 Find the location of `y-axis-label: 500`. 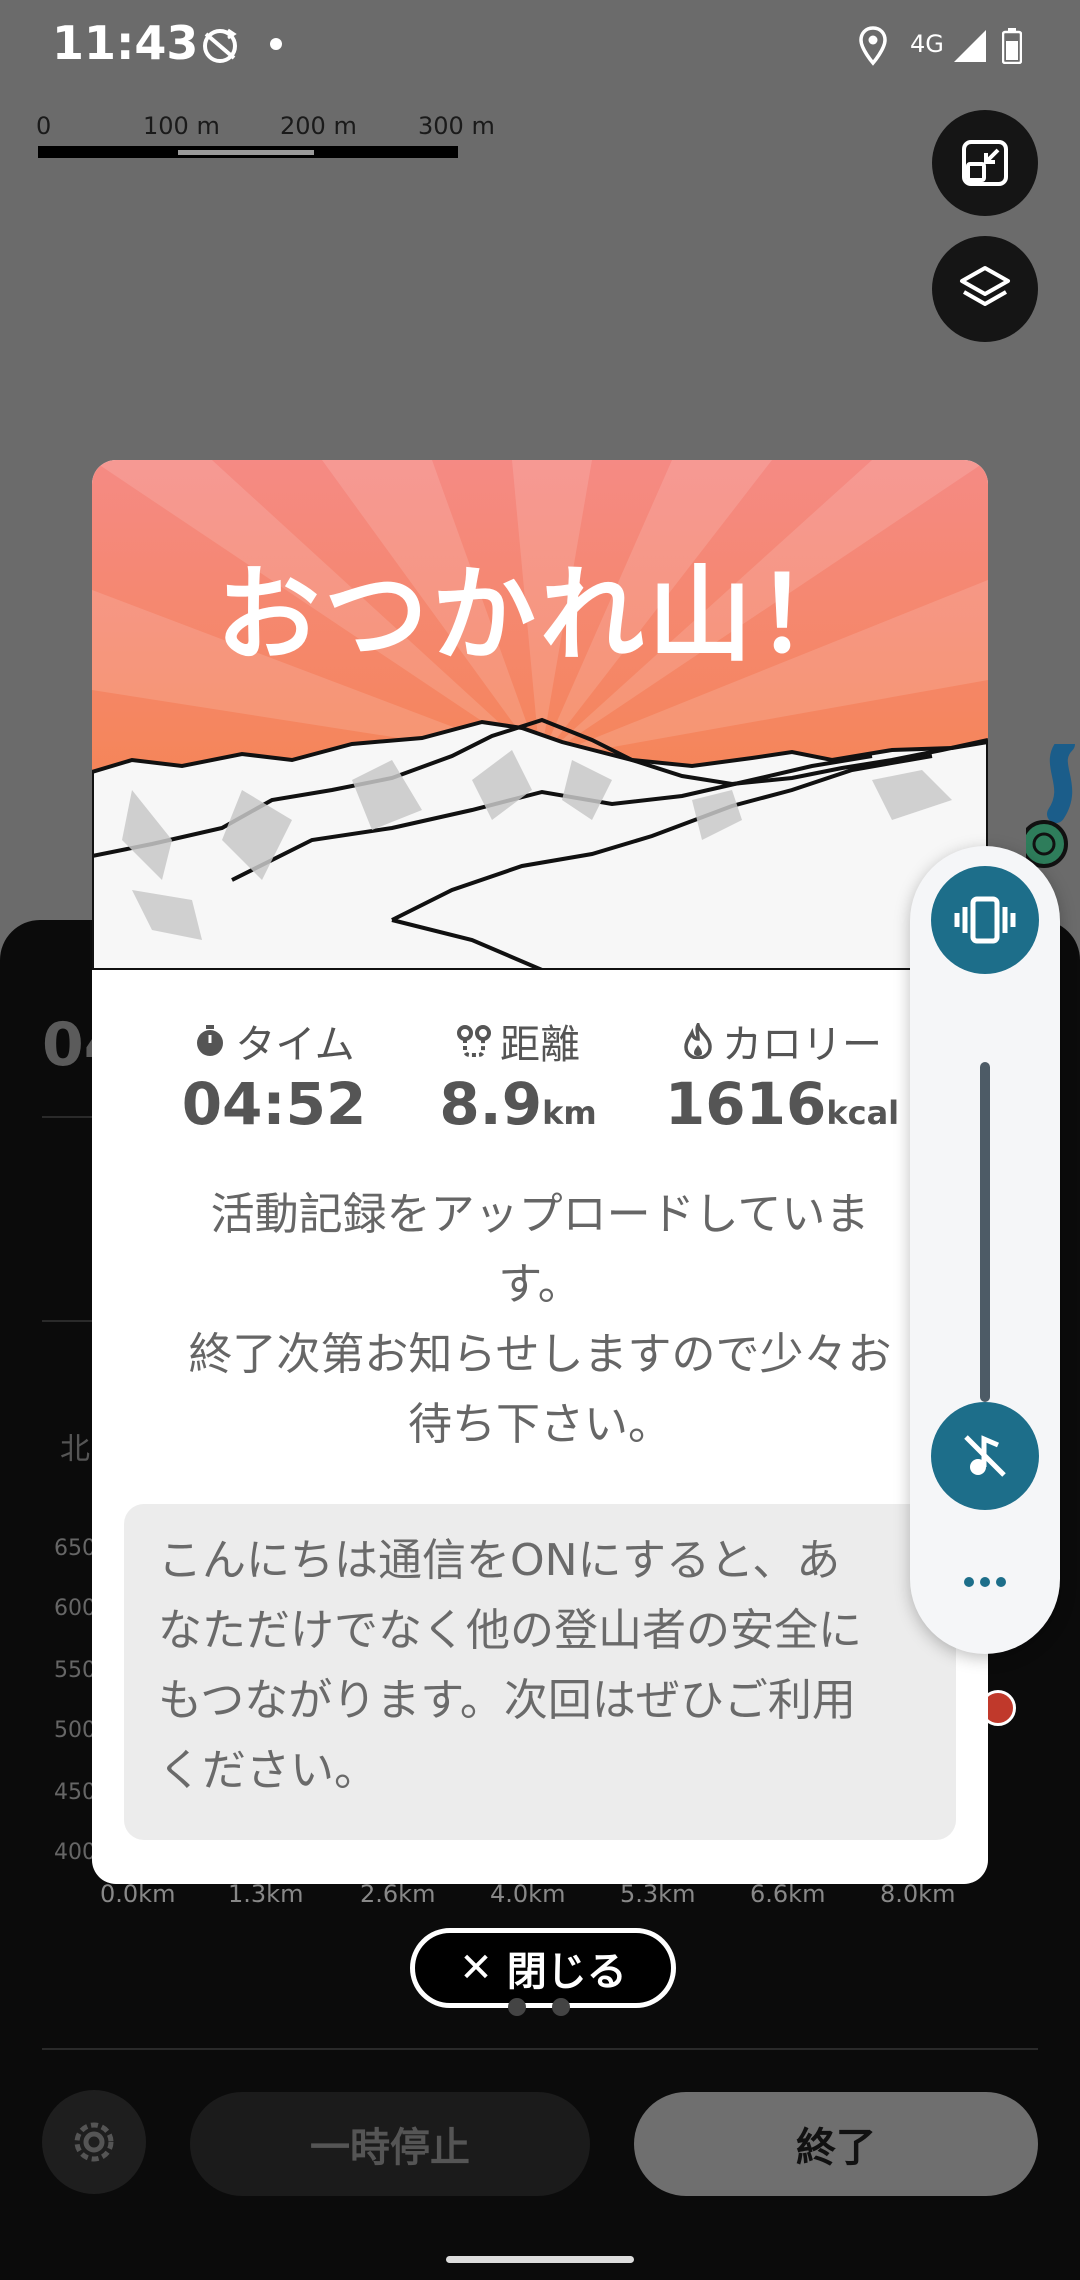

y-axis-label: 500 is located at coordinates (75, 1730).